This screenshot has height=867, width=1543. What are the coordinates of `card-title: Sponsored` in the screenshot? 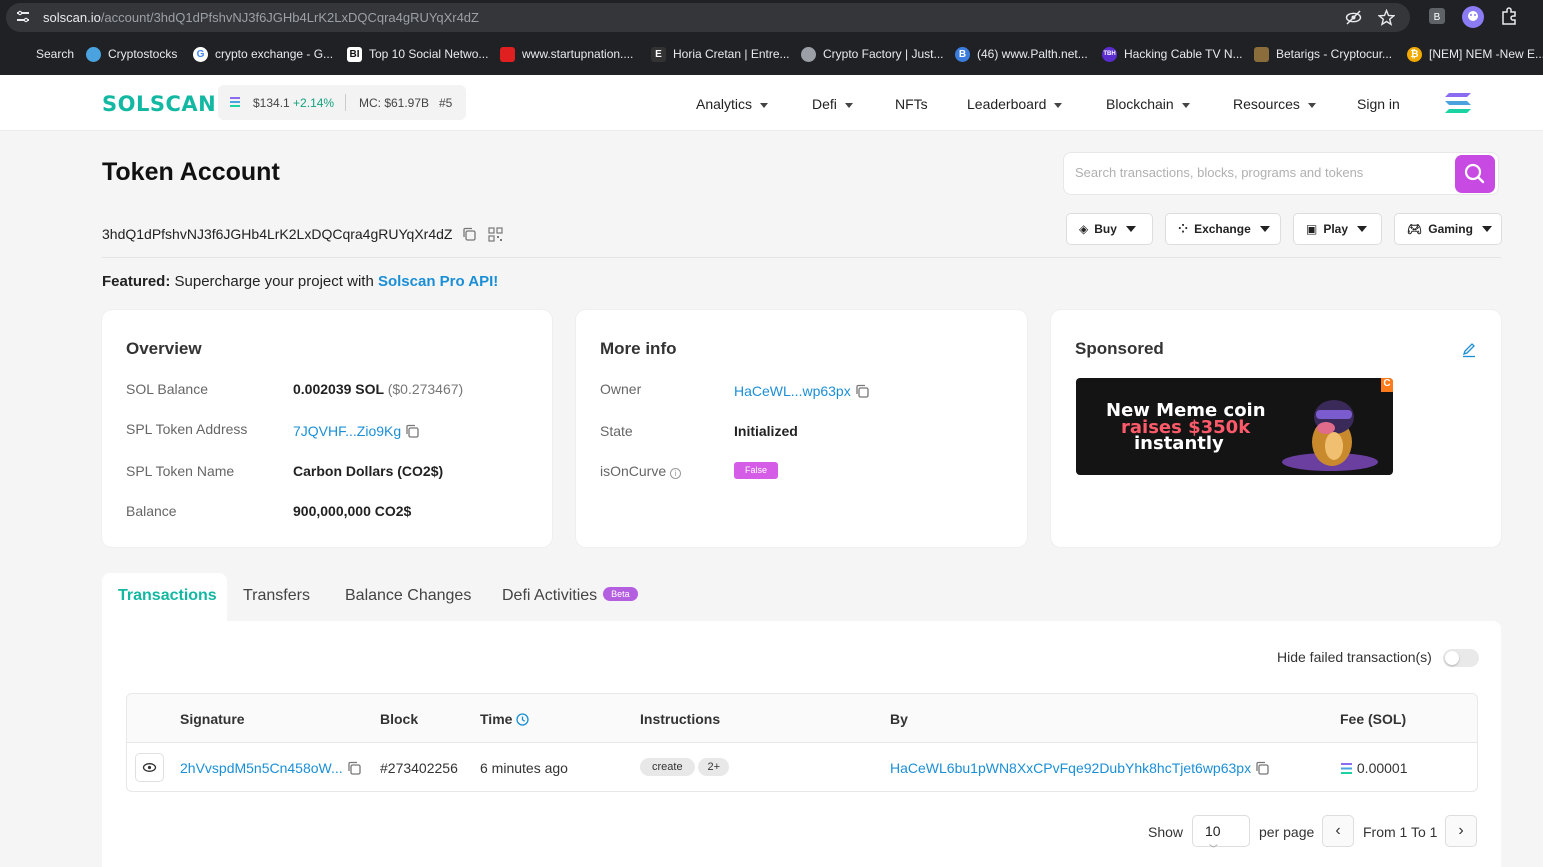 It's located at (1119, 348).